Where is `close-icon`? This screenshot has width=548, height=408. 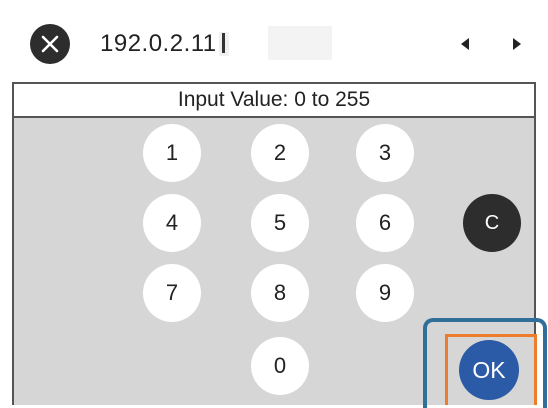 close-icon is located at coordinates (50, 44).